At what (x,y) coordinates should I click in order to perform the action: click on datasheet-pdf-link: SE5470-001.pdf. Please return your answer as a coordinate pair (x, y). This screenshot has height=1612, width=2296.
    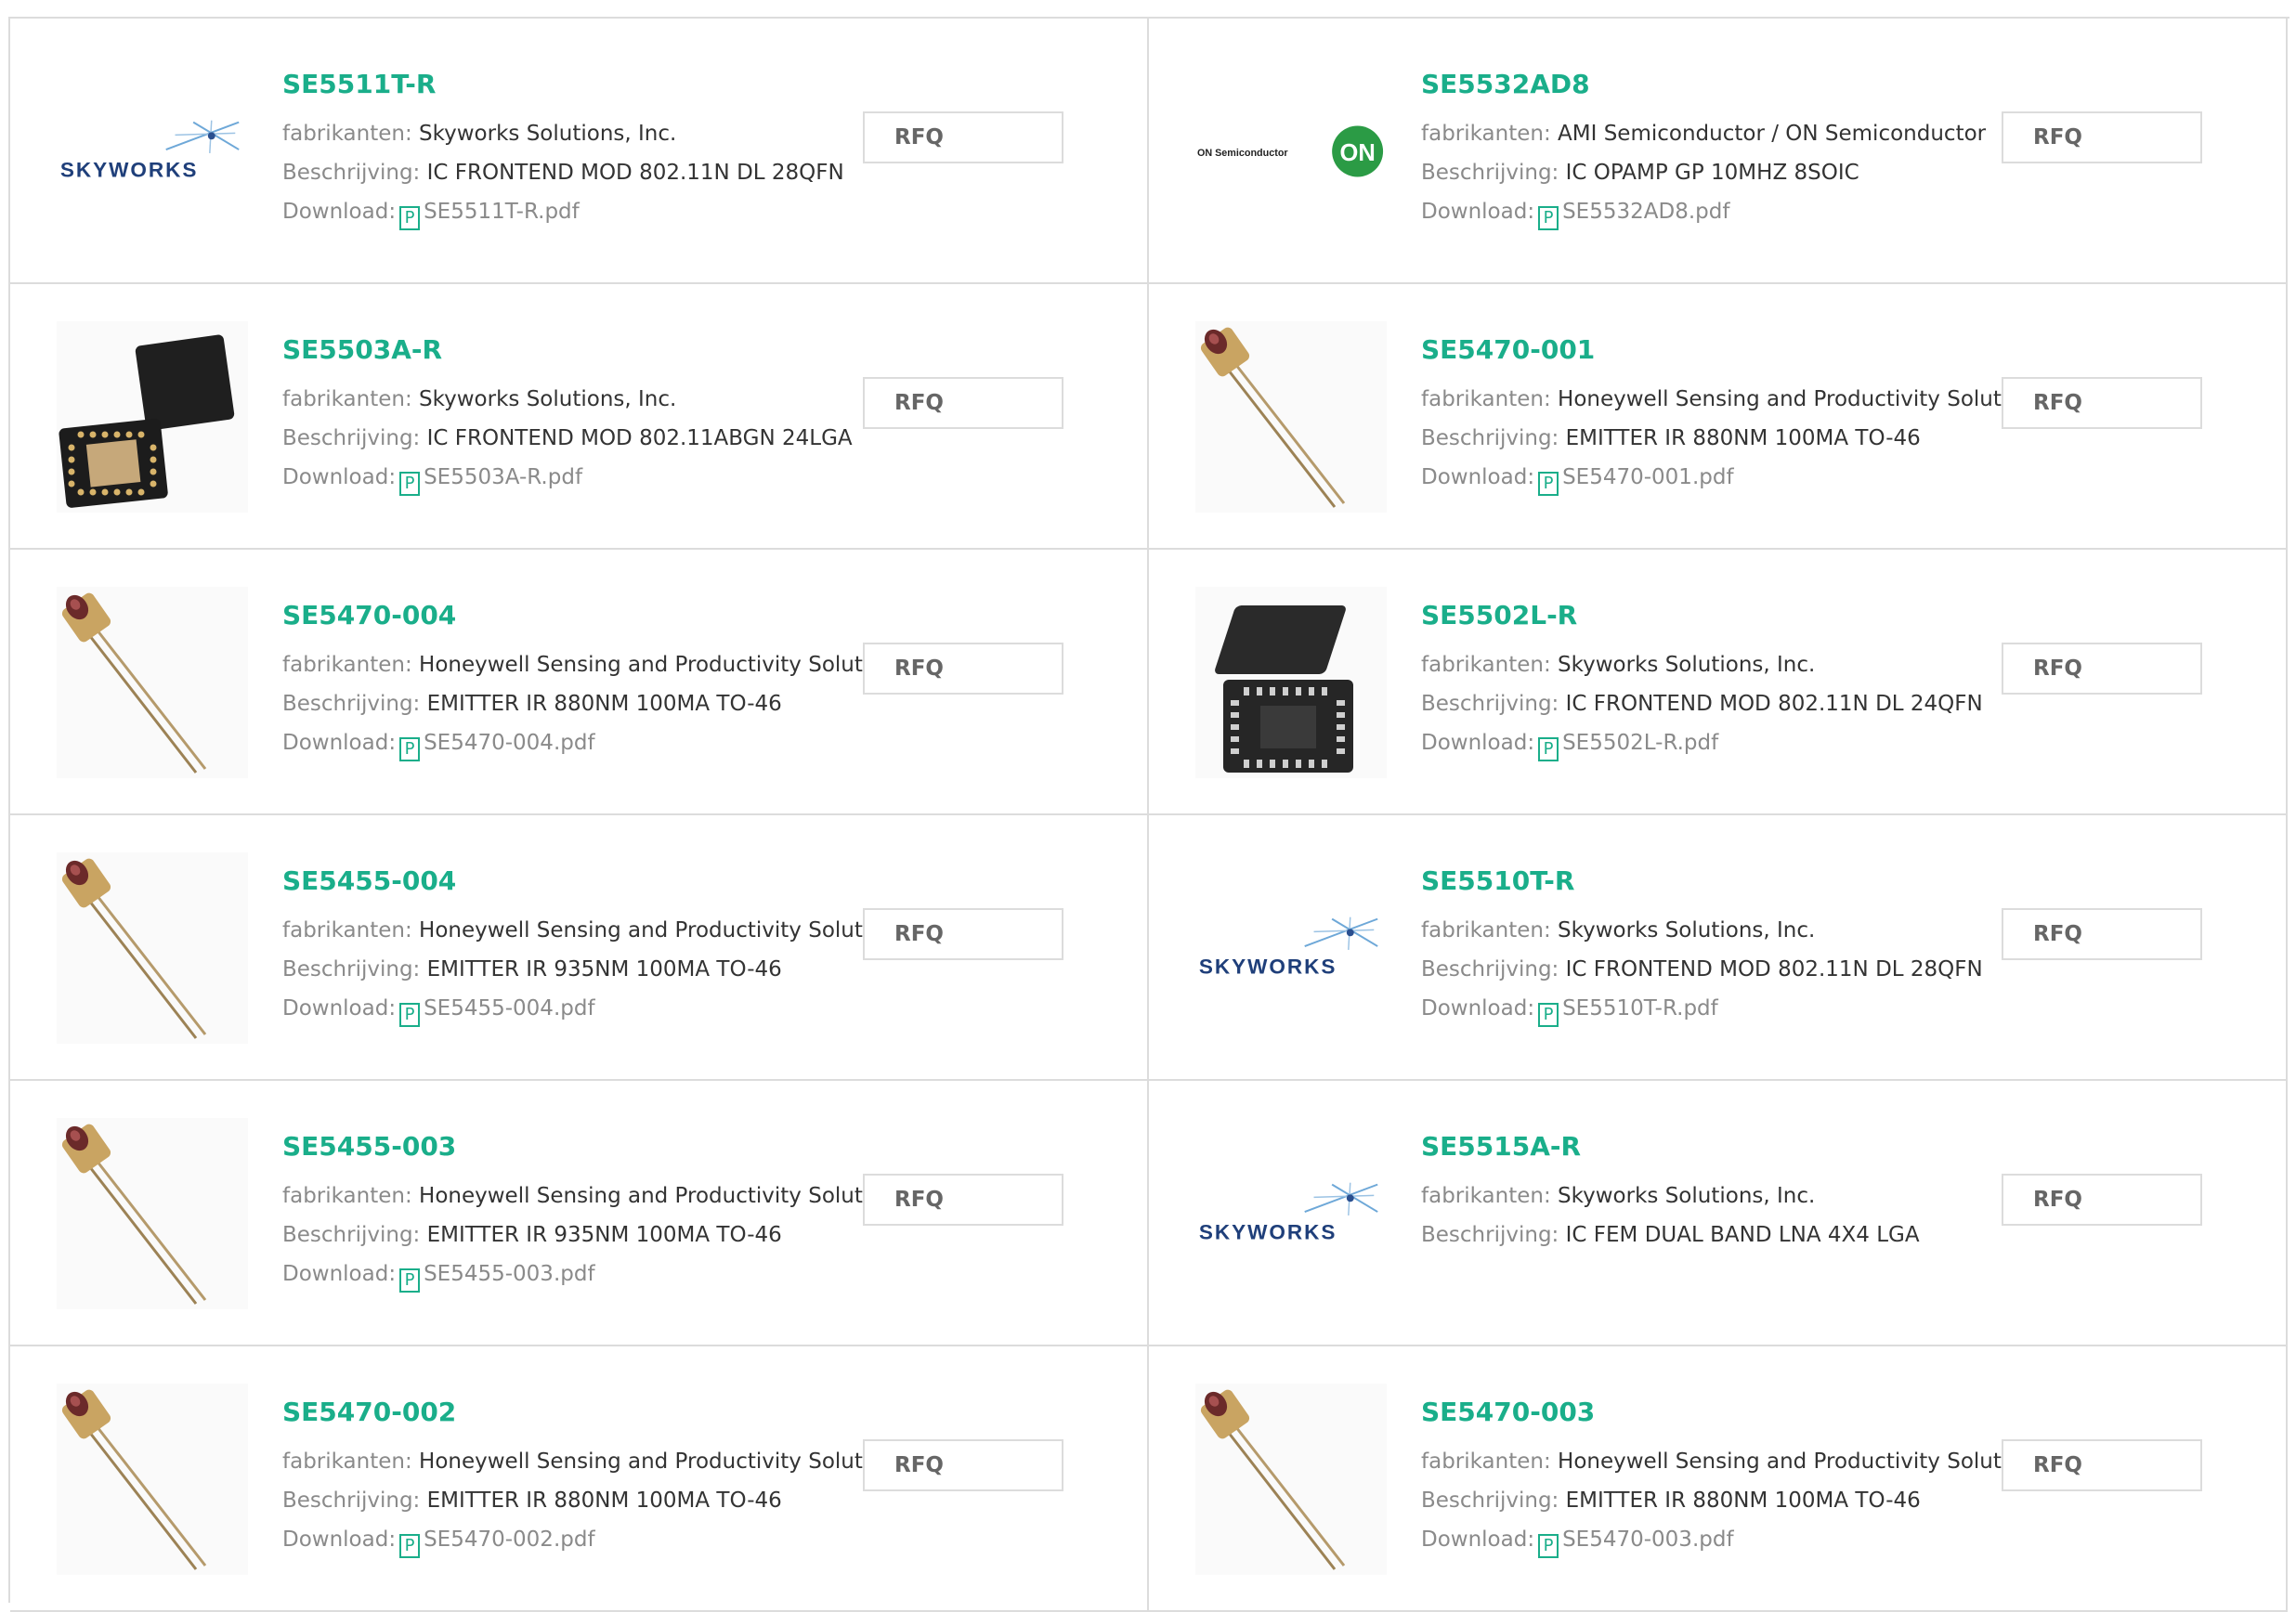
    Looking at the image, I should click on (1647, 477).